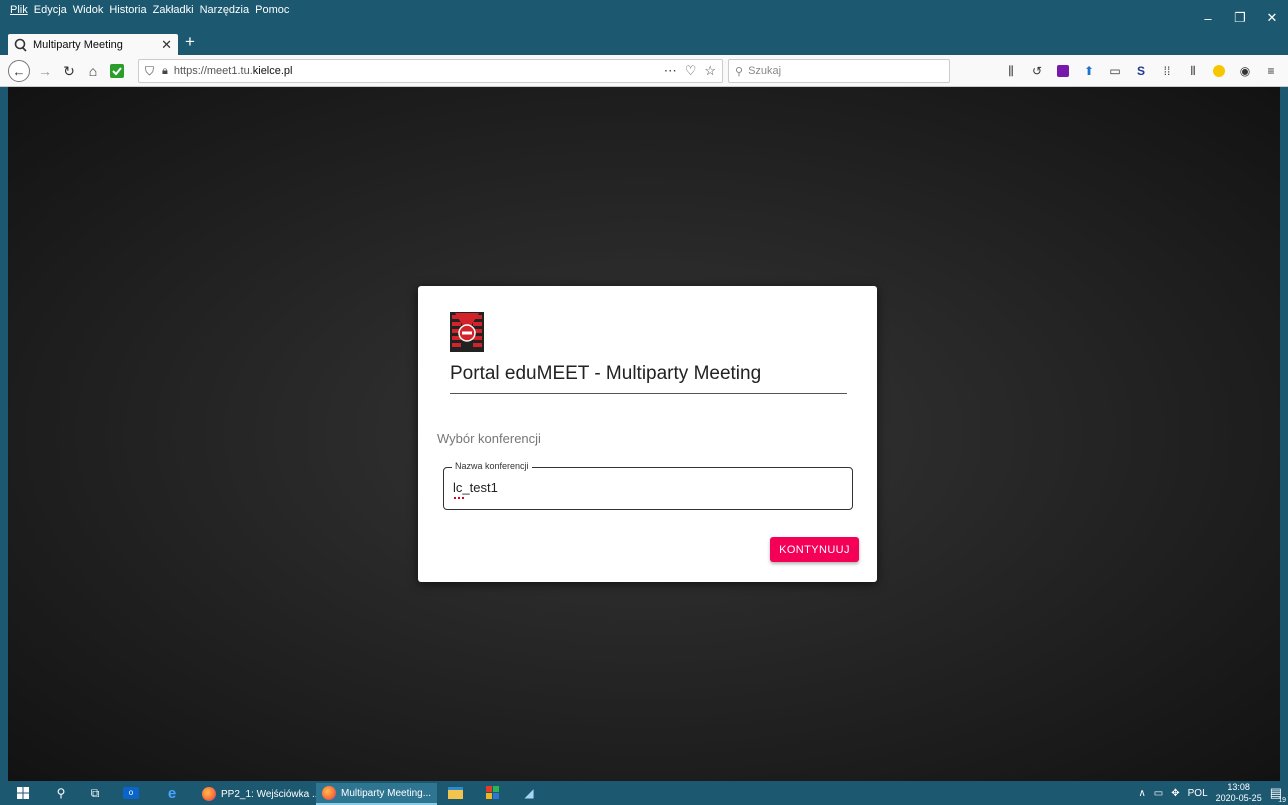 Image resolution: width=1288 pixels, height=805 pixels. What do you see at coordinates (670, 71) in the screenshot?
I see `page-actions-menu-icon: ⋯` at bounding box center [670, 71].